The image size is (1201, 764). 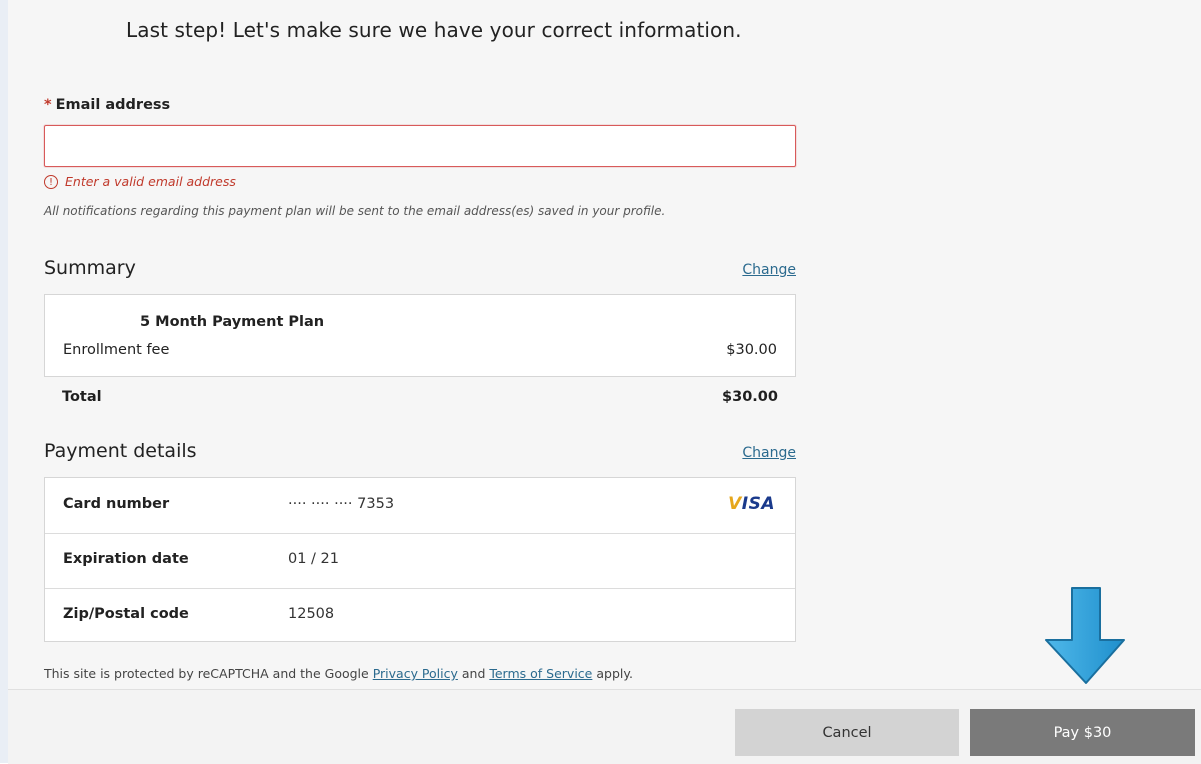 What do you see at coordinates (48, 105) in the screenshot?
I see `required-marker: *` at bounding box center [48, 105].